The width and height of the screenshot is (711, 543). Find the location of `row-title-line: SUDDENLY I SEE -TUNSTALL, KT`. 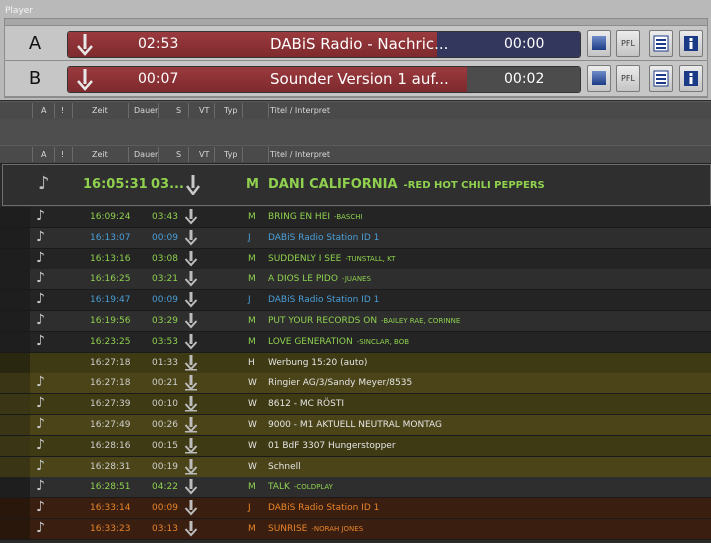

row-title-line: SUDDENLY I SEE -TUNSTALL, KT is located at coordinates (331, 259).